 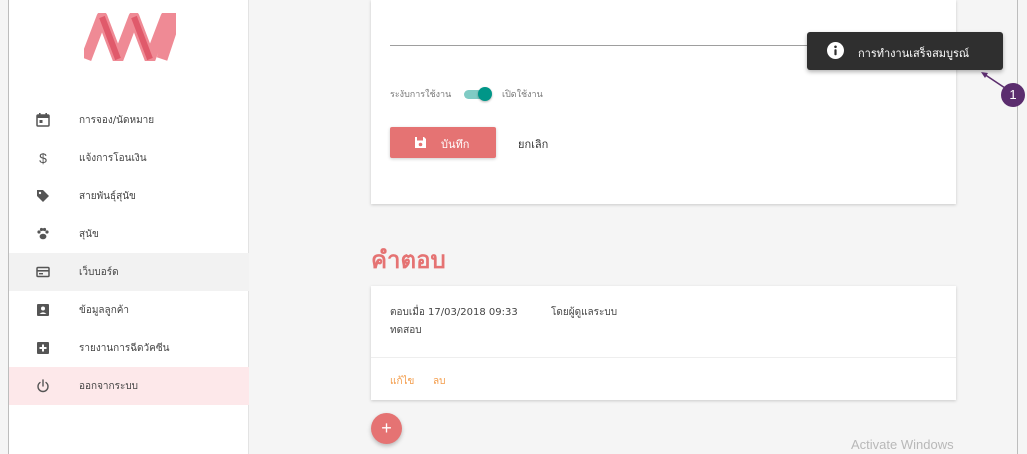 What do you see at coordinates (107, 196) in the screenshot?
I see `sidebar-item-label: สายพันธุ์สุนัข` at bounding box center [107, 196].